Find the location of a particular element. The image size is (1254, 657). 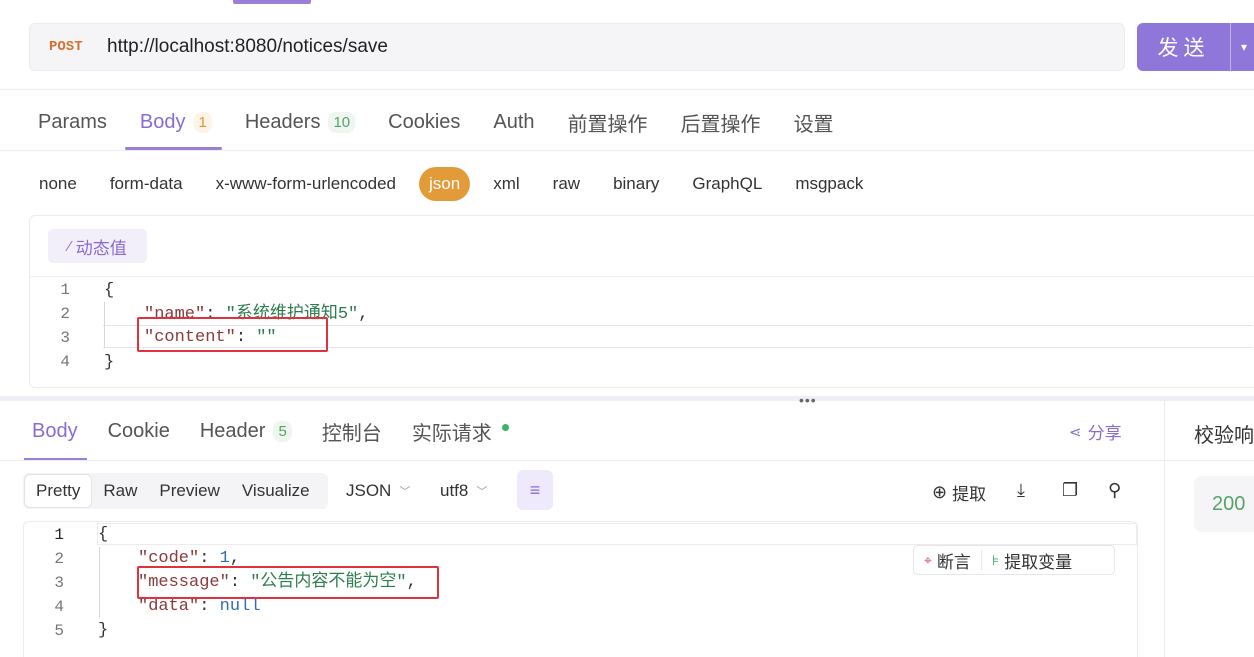

extract-variable-button: ⊧ 提取变量 is located at coordinates (1032, 560).